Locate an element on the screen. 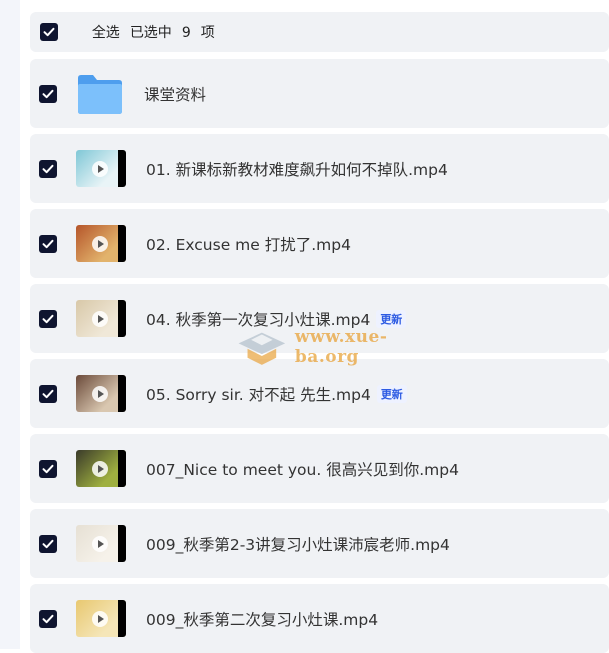  left-rail is located at coordinates (10, 324).